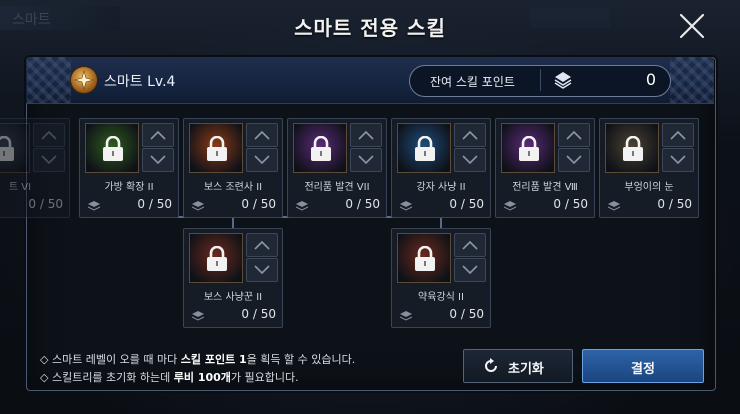 This screenshot has height=414, width=740. Describe the element at coordinates (20, 187) in the screenshot. I see `skill-name: 트 VI` at that location.